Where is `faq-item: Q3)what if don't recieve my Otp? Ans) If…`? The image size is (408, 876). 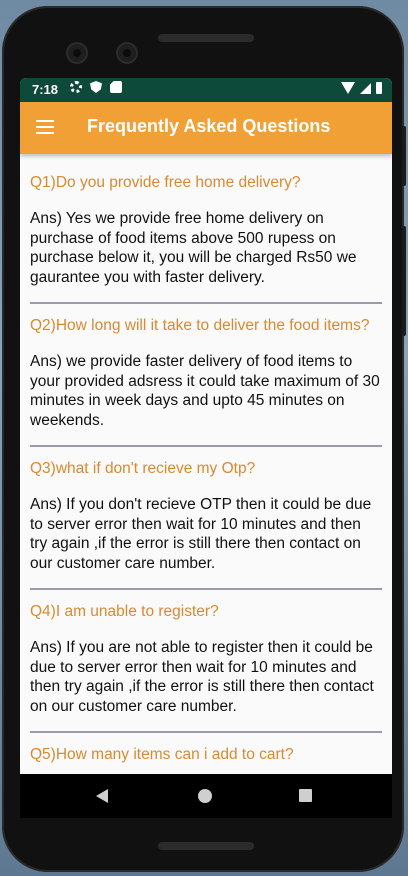
faq-item: Q3)what if don't recieve my Otp? Ans) If… is located at coordinates (206, 518).